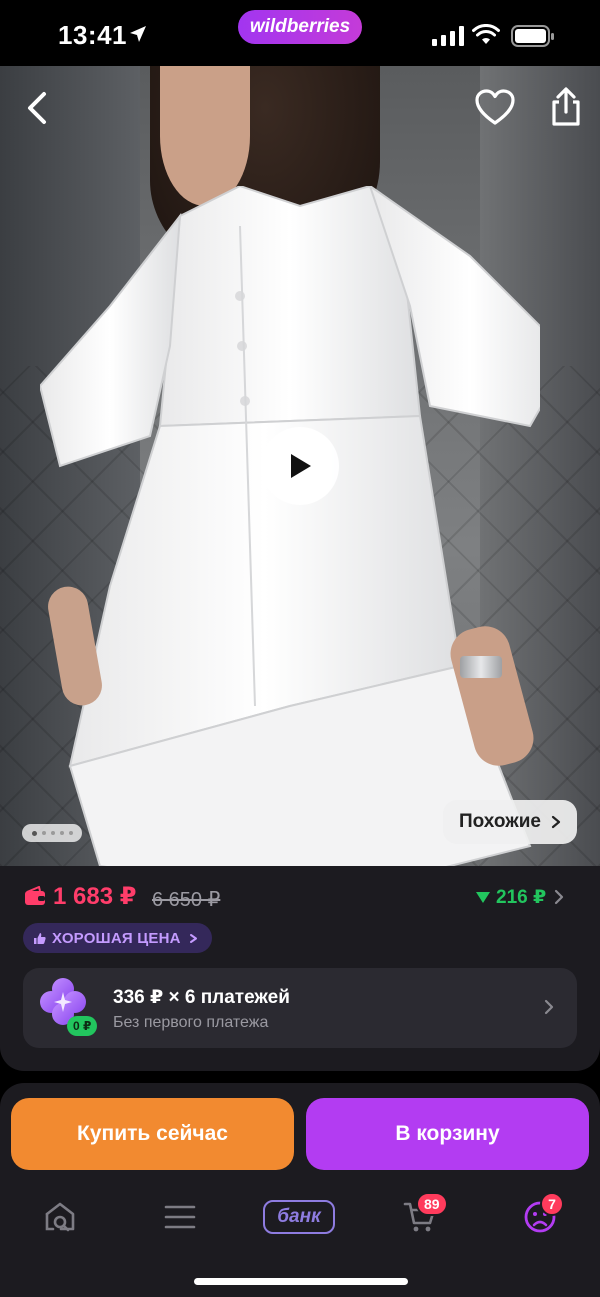 The image size is (600, 1297). I want to click on menu-icon, so click(180, 1217).